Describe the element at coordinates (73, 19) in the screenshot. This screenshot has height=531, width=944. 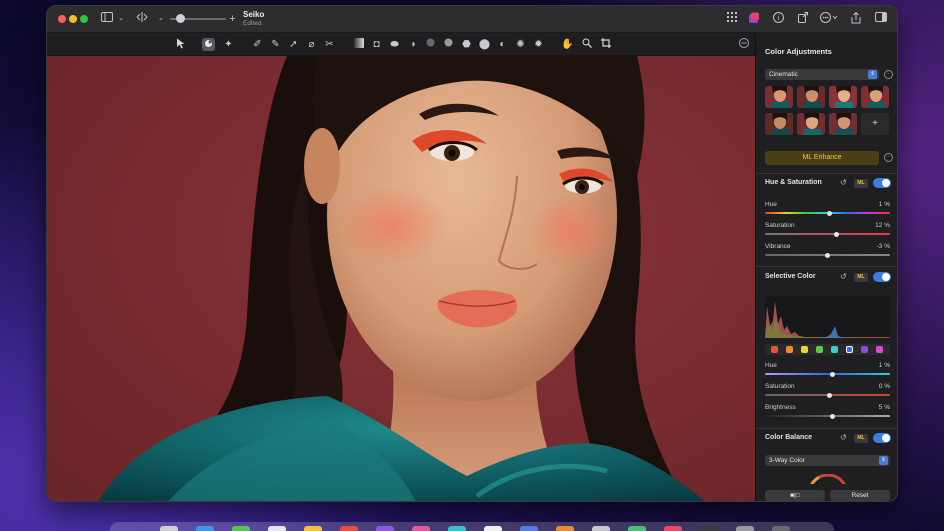
I see `minimize-window-button` at that location.